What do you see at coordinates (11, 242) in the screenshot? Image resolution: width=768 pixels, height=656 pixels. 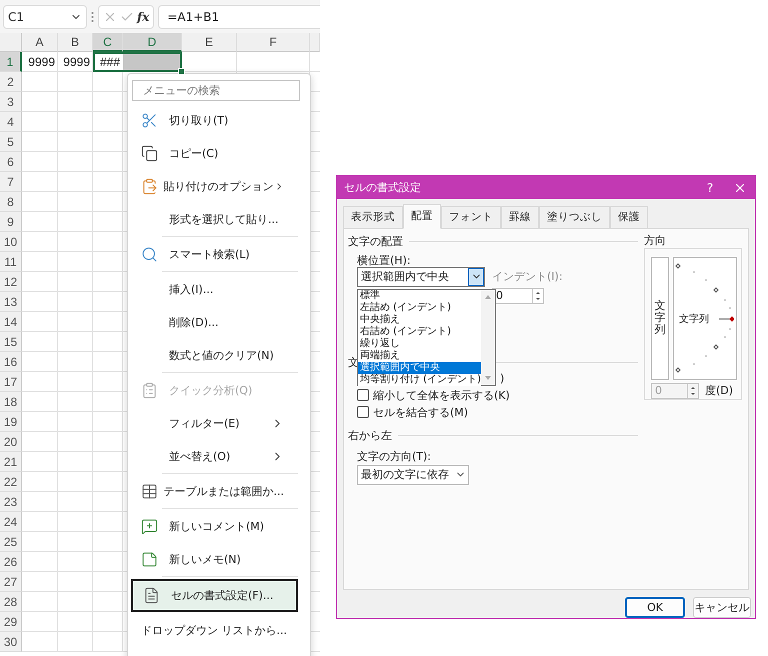 I see `row-header: 10` at bounding box center [11, 242].